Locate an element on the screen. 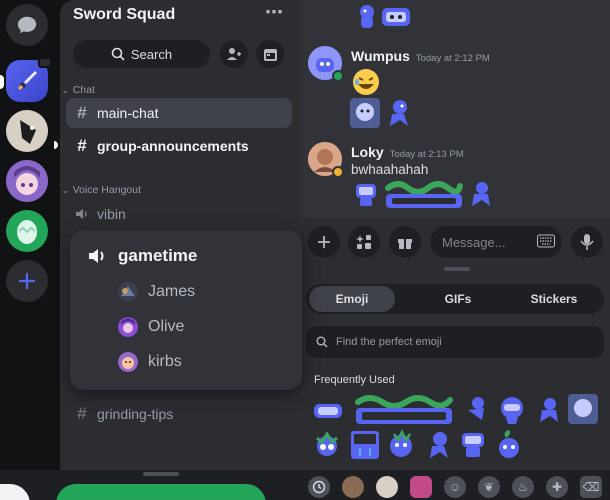 The width and height of the screenshot is (610, 500). smiley-category-icon: ☺ is located at coordinates (455, 487).